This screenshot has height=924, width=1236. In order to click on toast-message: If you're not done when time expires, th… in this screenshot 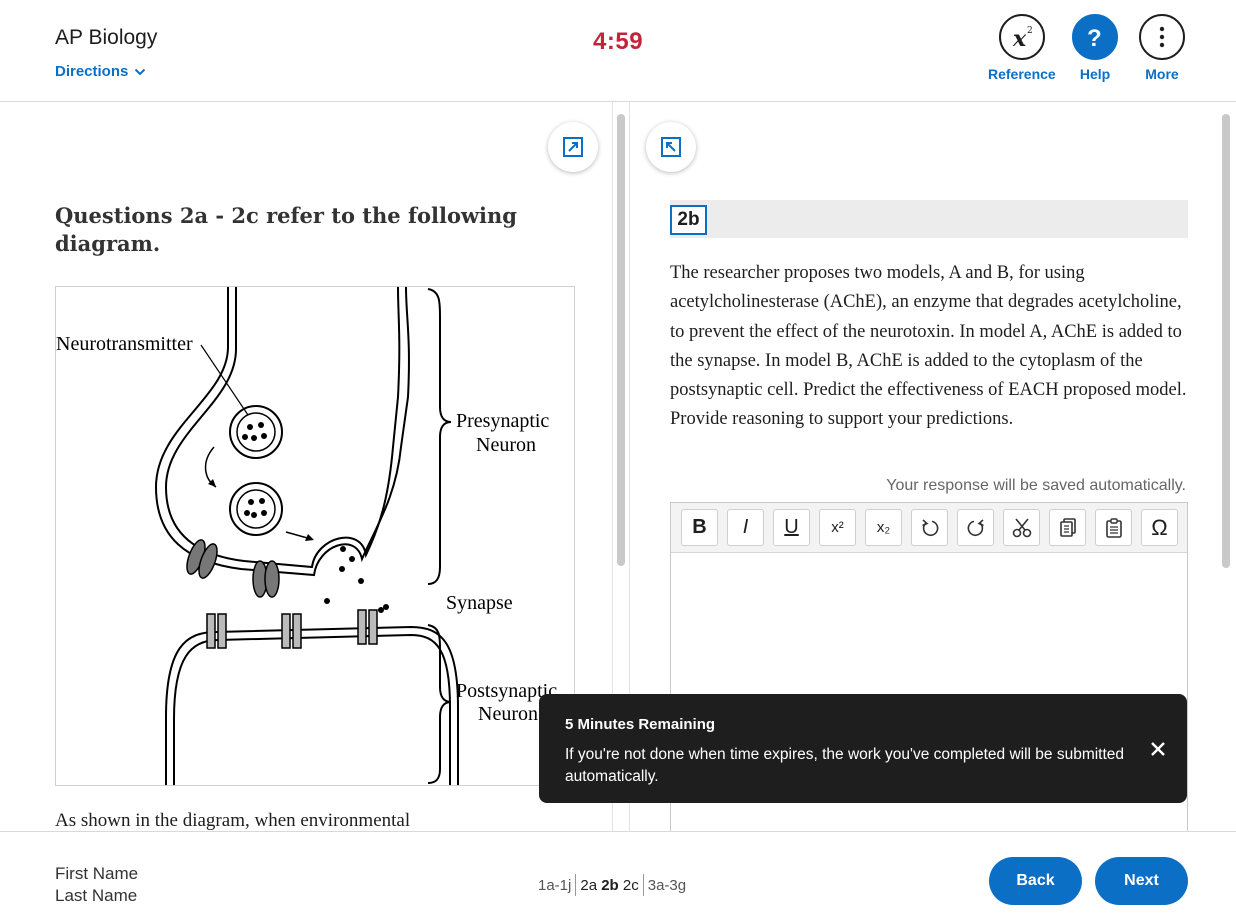, I will do `click(845, 765)`.